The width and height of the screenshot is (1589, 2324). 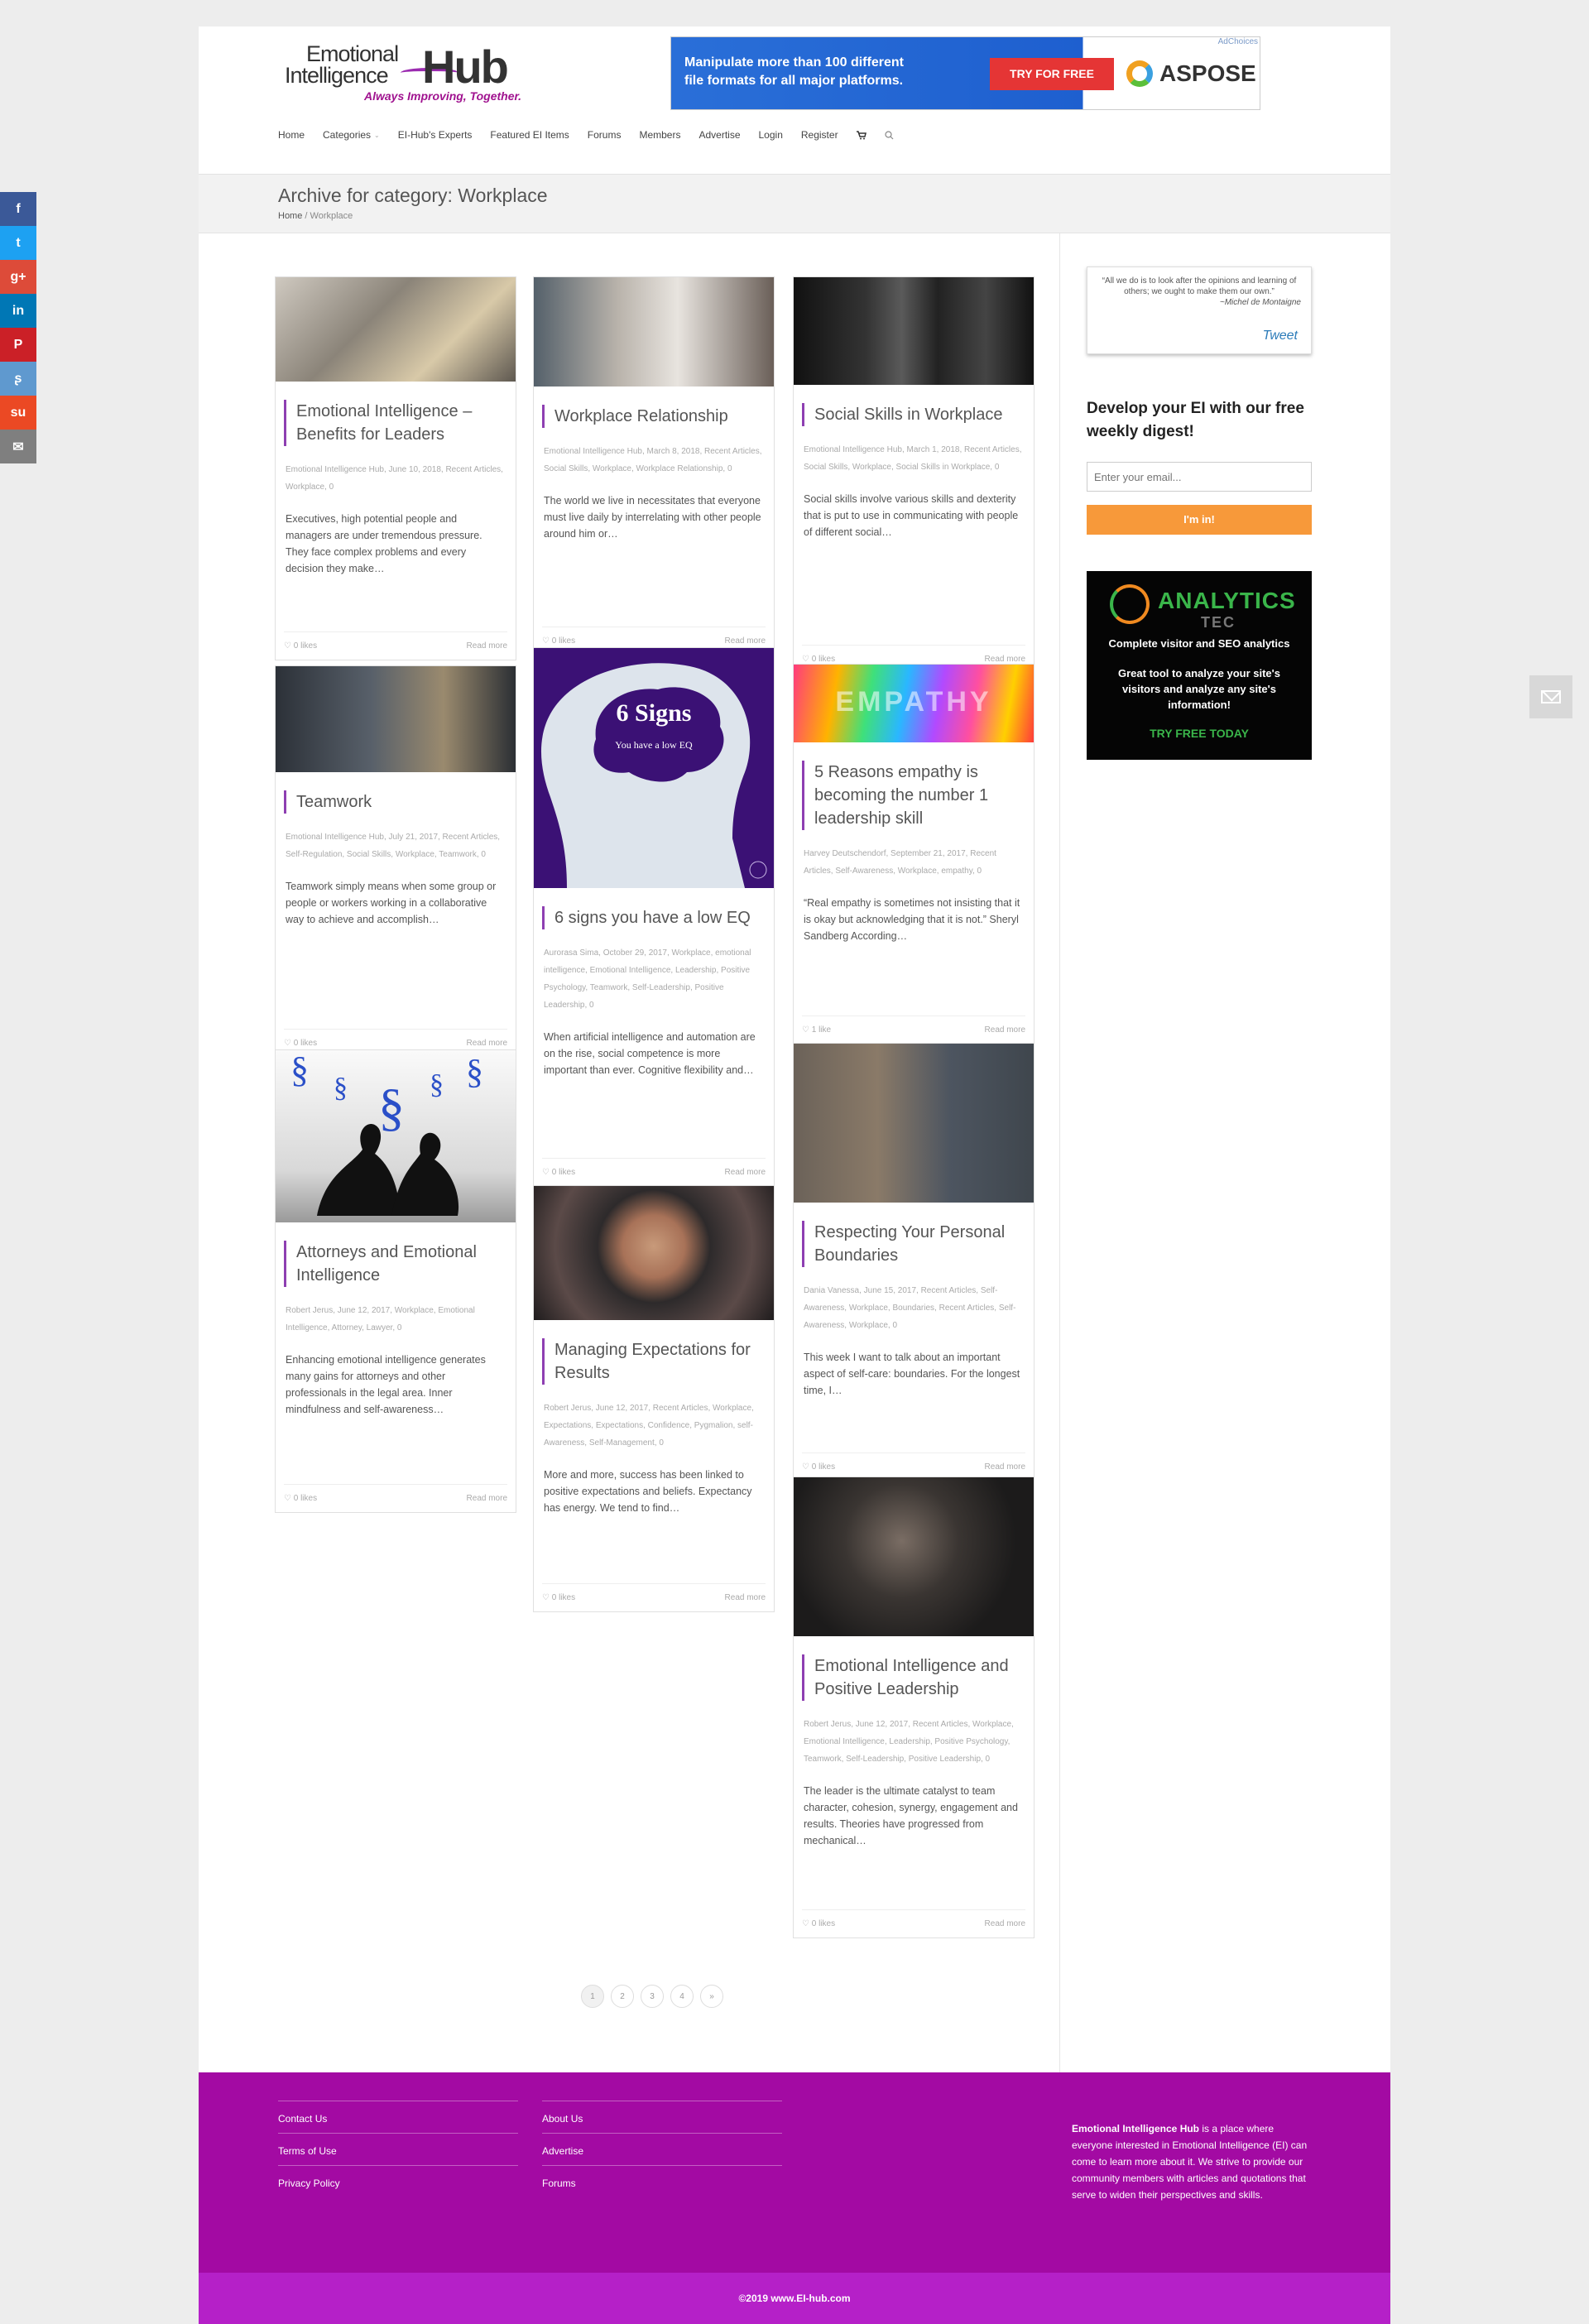 What do you see at coordinates (654, 1172) in the screenshot?
I see `post-footer: 0 likes Read more` at bounding box center [654, 1172].